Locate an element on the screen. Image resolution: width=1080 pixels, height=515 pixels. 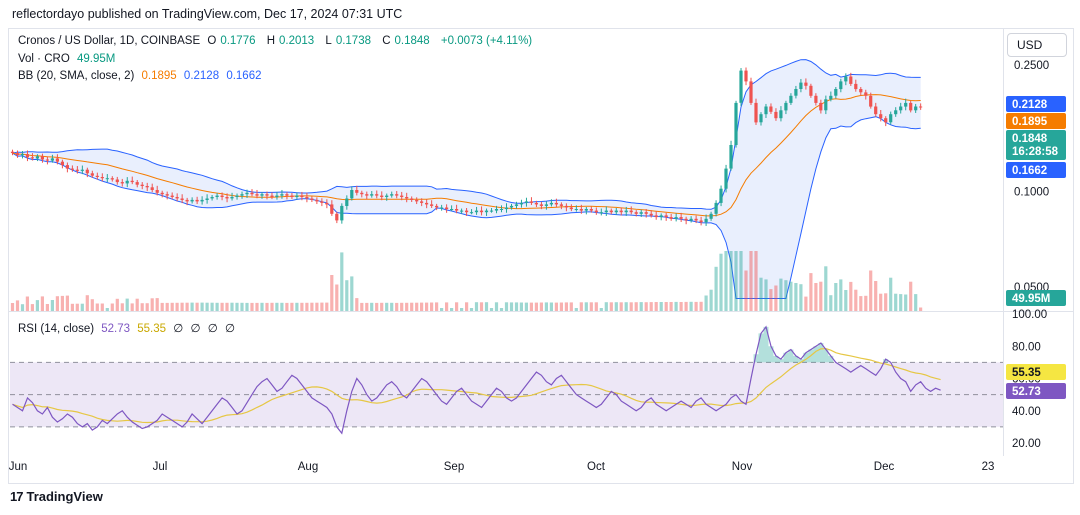
rsi-tick-label: 100.00 is located at coordinates (1029, 315).